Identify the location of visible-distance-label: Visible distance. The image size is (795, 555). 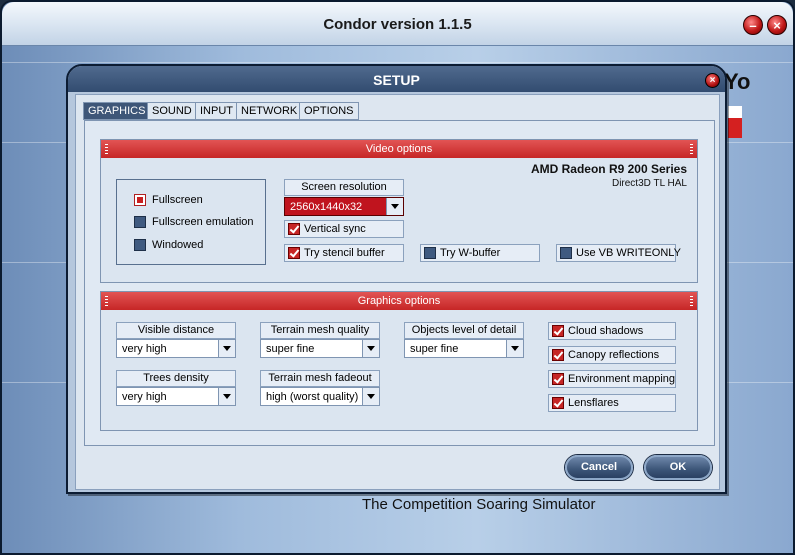
(176, 330).